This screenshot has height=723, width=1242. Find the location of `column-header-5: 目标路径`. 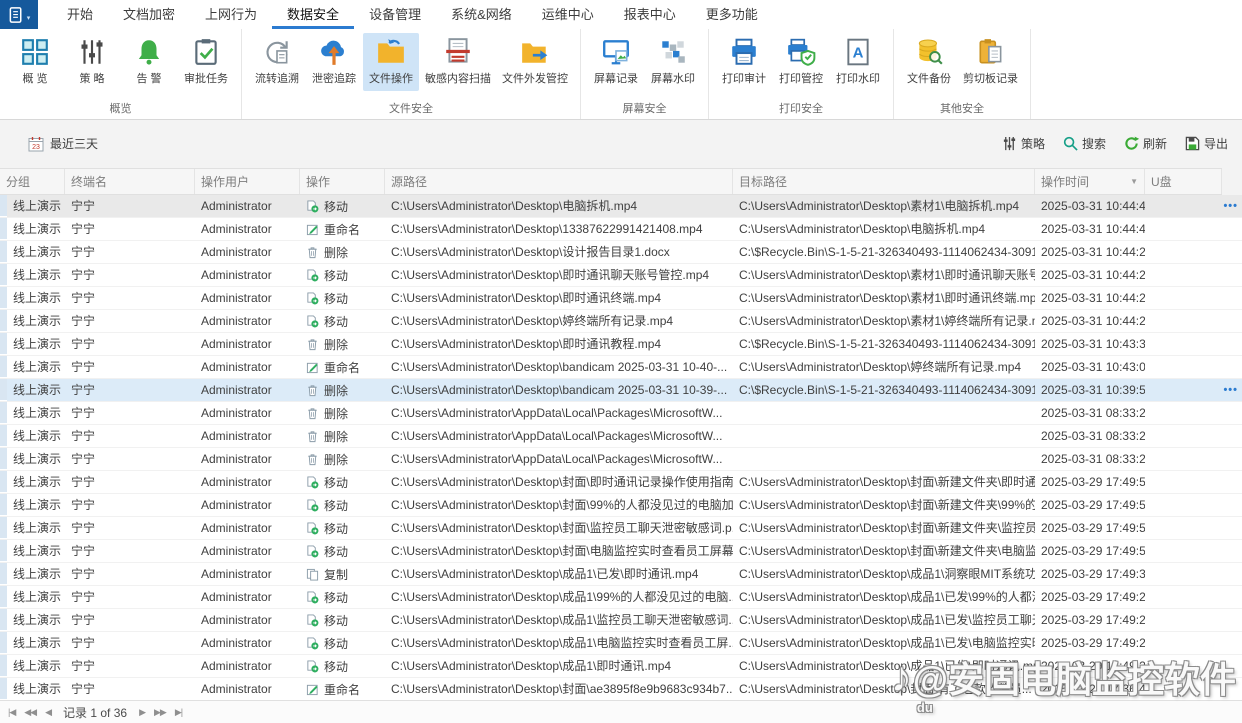

column-header-5: 目标路径 is located at coordinates (884, 181).